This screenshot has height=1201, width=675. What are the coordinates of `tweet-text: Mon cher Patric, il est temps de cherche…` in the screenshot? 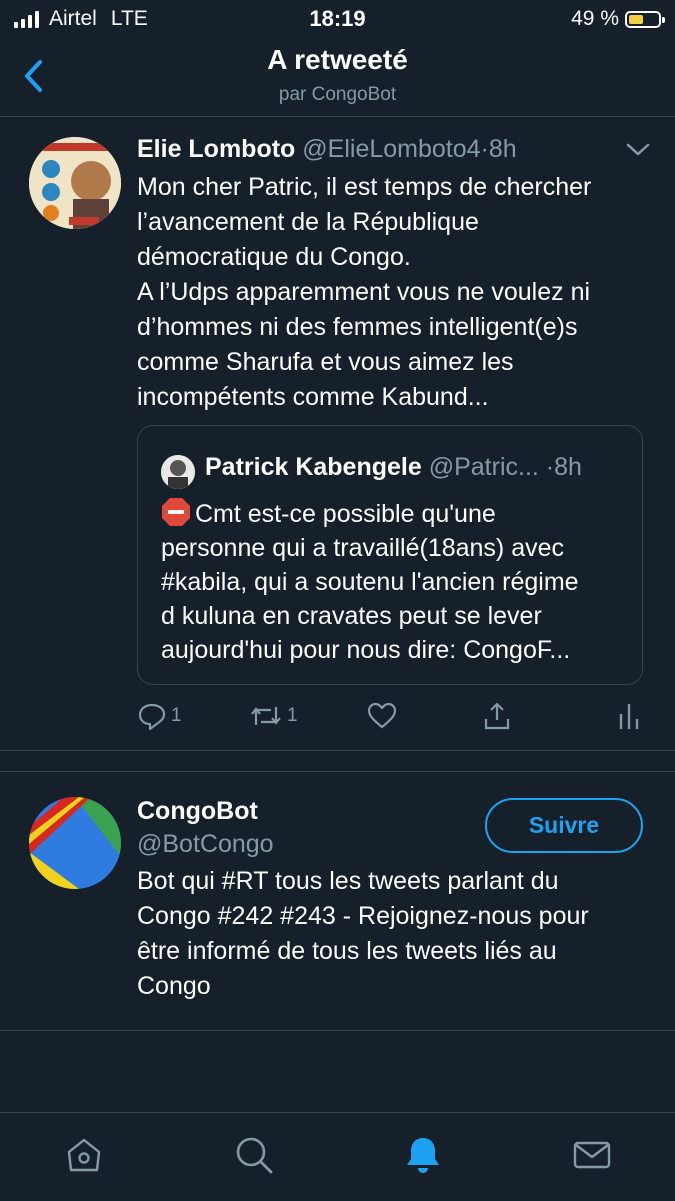 It's located at (364, 292).